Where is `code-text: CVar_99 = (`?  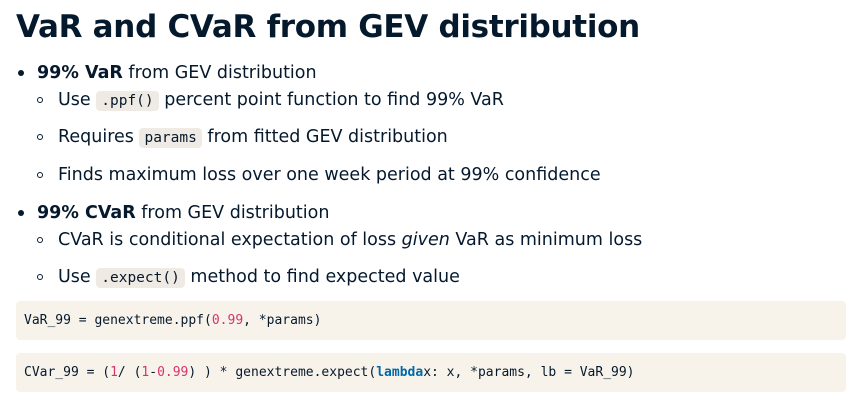
code-text: CVar_99 = ( is located at coordinates (67, 372).